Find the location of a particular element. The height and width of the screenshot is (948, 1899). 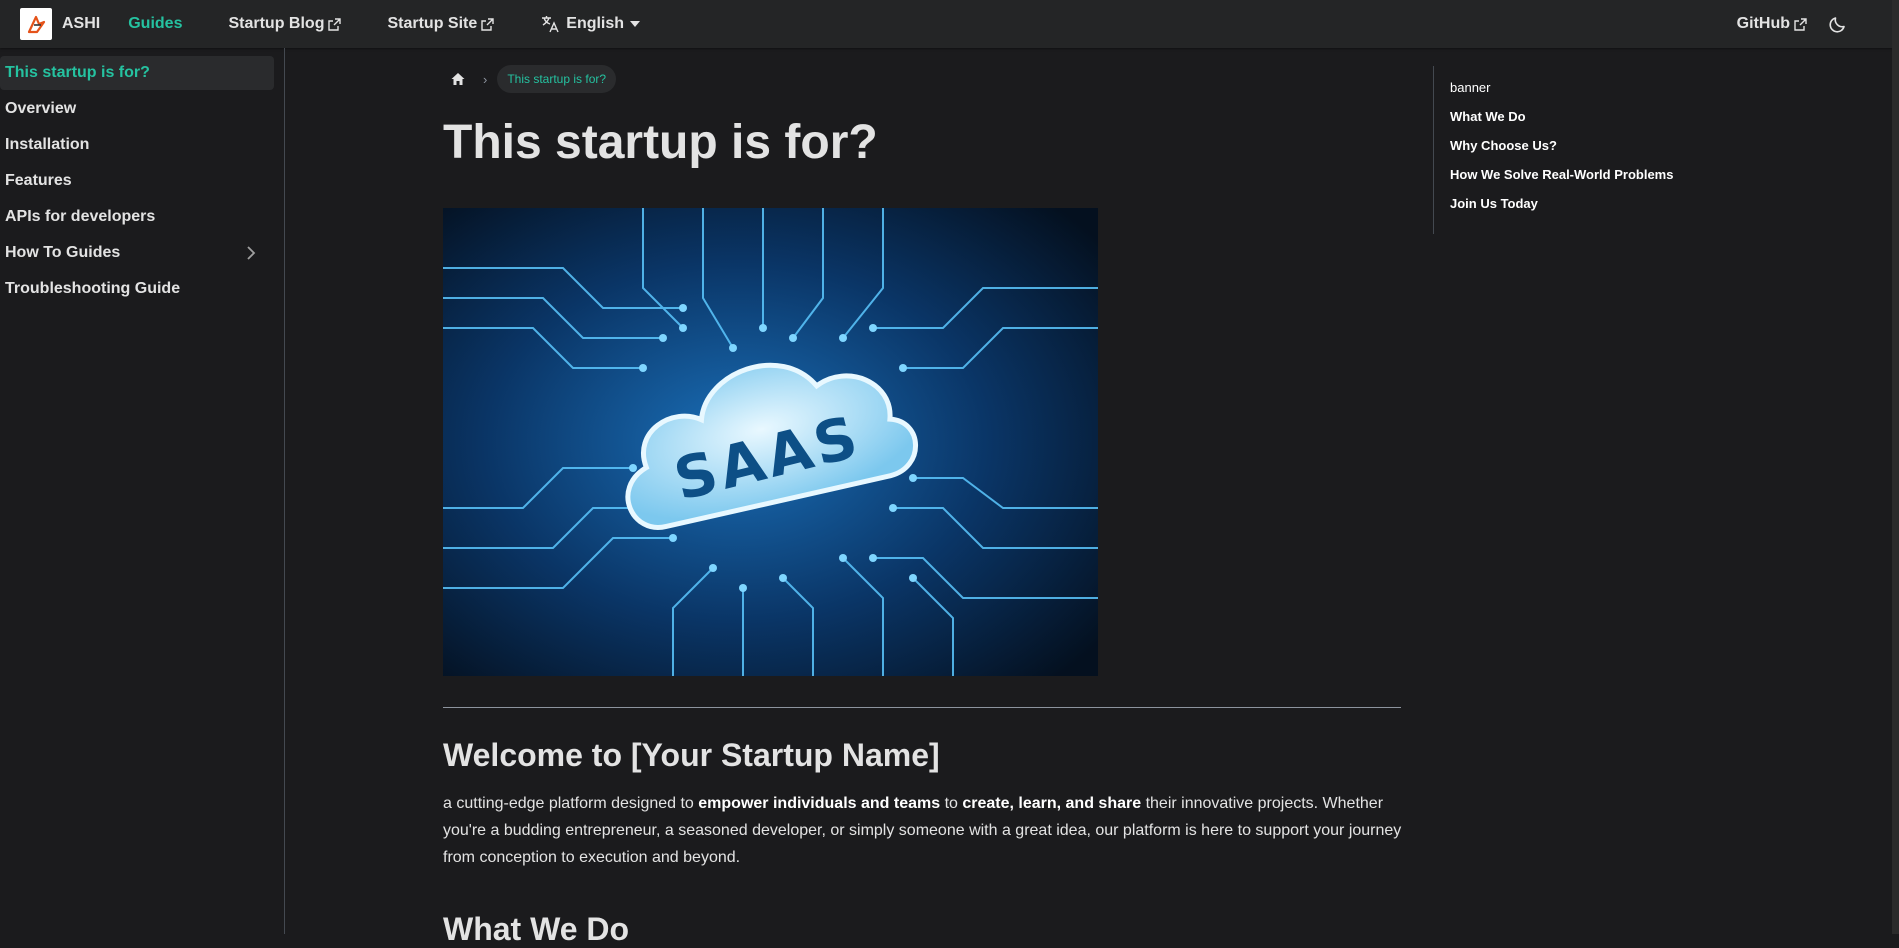

chevron-right-icon is located at coordinates (251, 253).